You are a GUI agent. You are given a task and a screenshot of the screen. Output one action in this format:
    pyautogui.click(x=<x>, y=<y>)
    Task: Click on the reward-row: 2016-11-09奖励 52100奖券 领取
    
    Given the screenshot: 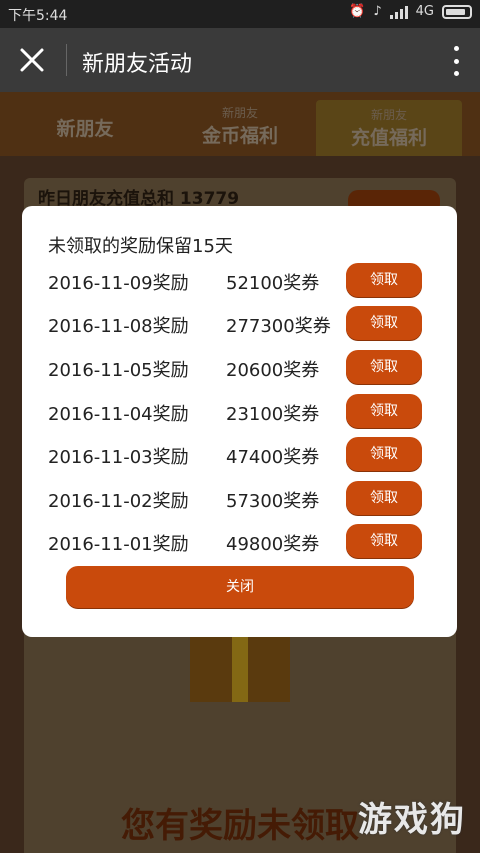 What is the action you would take?
    pyautogui.click(x=239, y=281)
    